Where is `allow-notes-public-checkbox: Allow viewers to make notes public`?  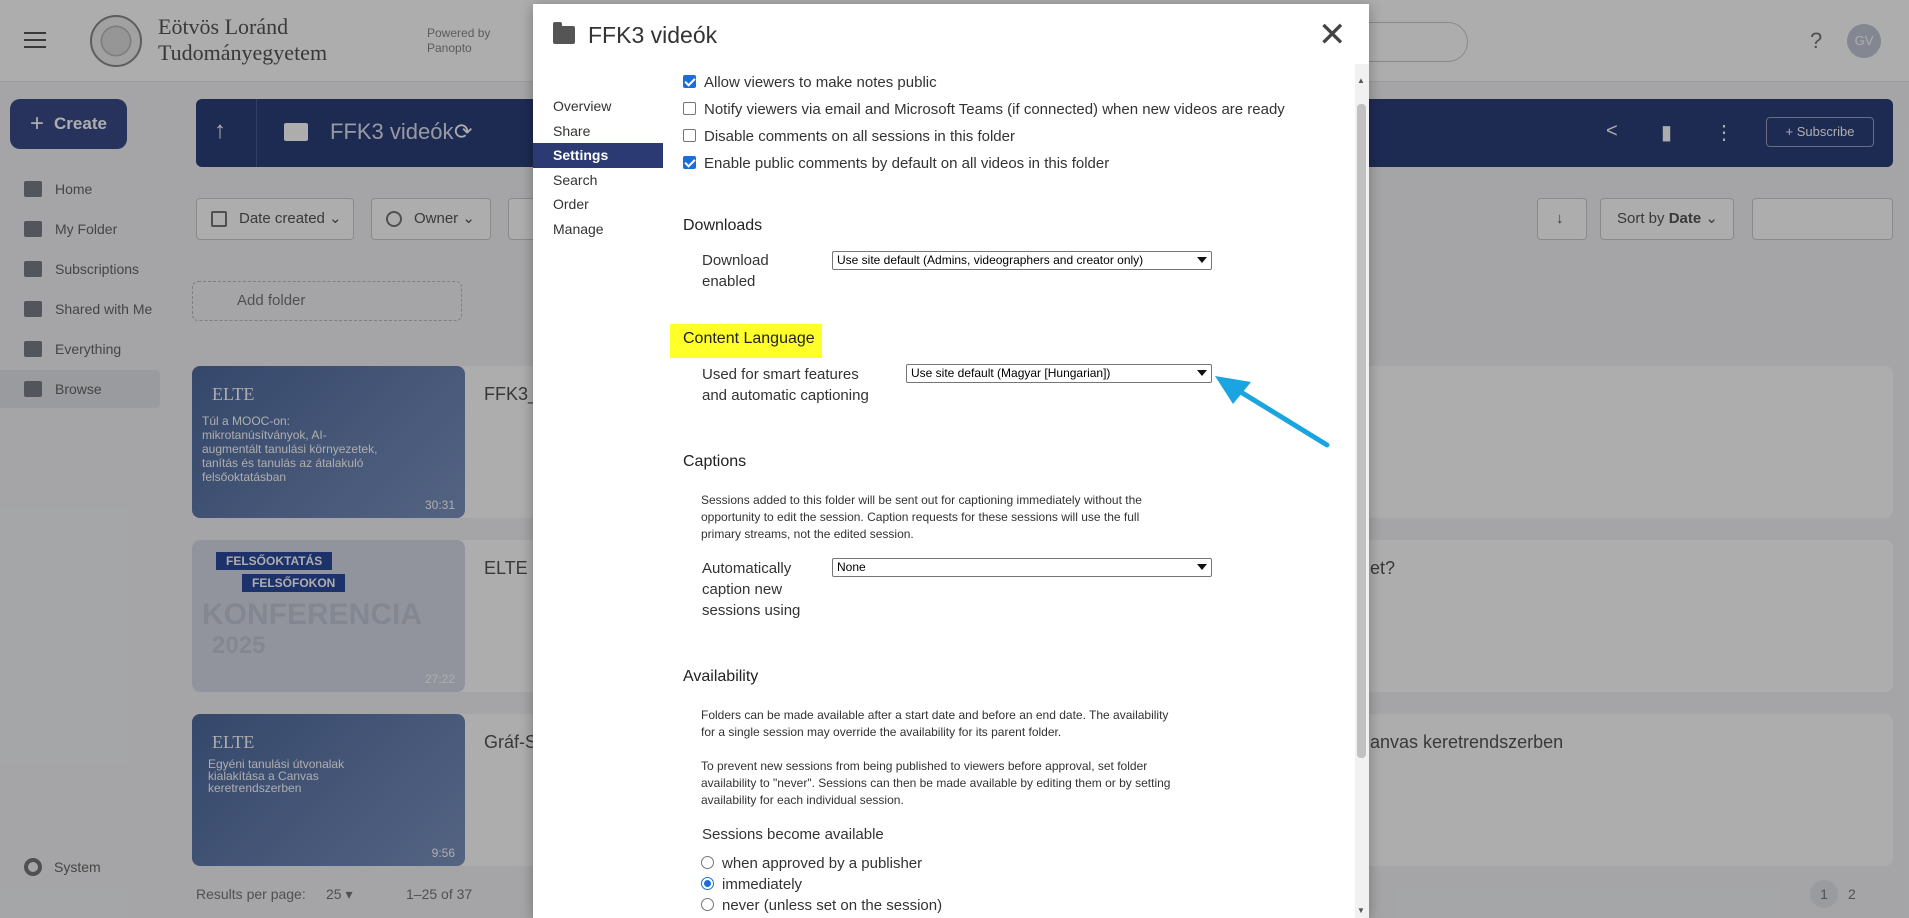
allow-notes-public-checkbox: Allow viewers to make notes public is located at coordinates (810, 82).